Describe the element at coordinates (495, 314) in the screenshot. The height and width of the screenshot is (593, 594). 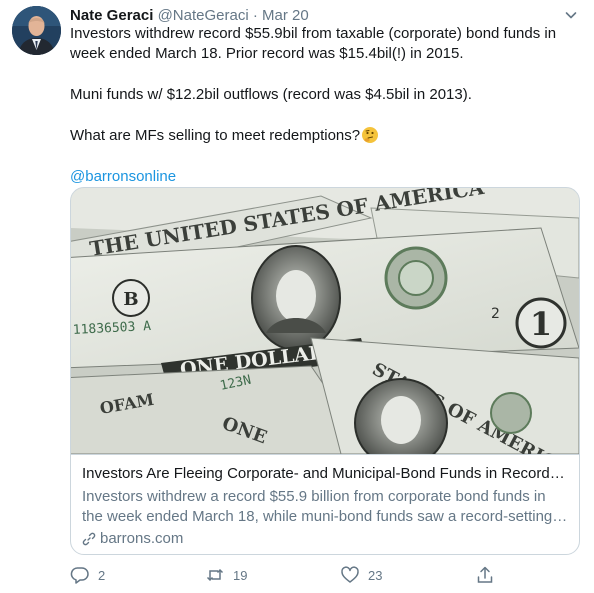
I see `bill-small-number: 2` at that location.